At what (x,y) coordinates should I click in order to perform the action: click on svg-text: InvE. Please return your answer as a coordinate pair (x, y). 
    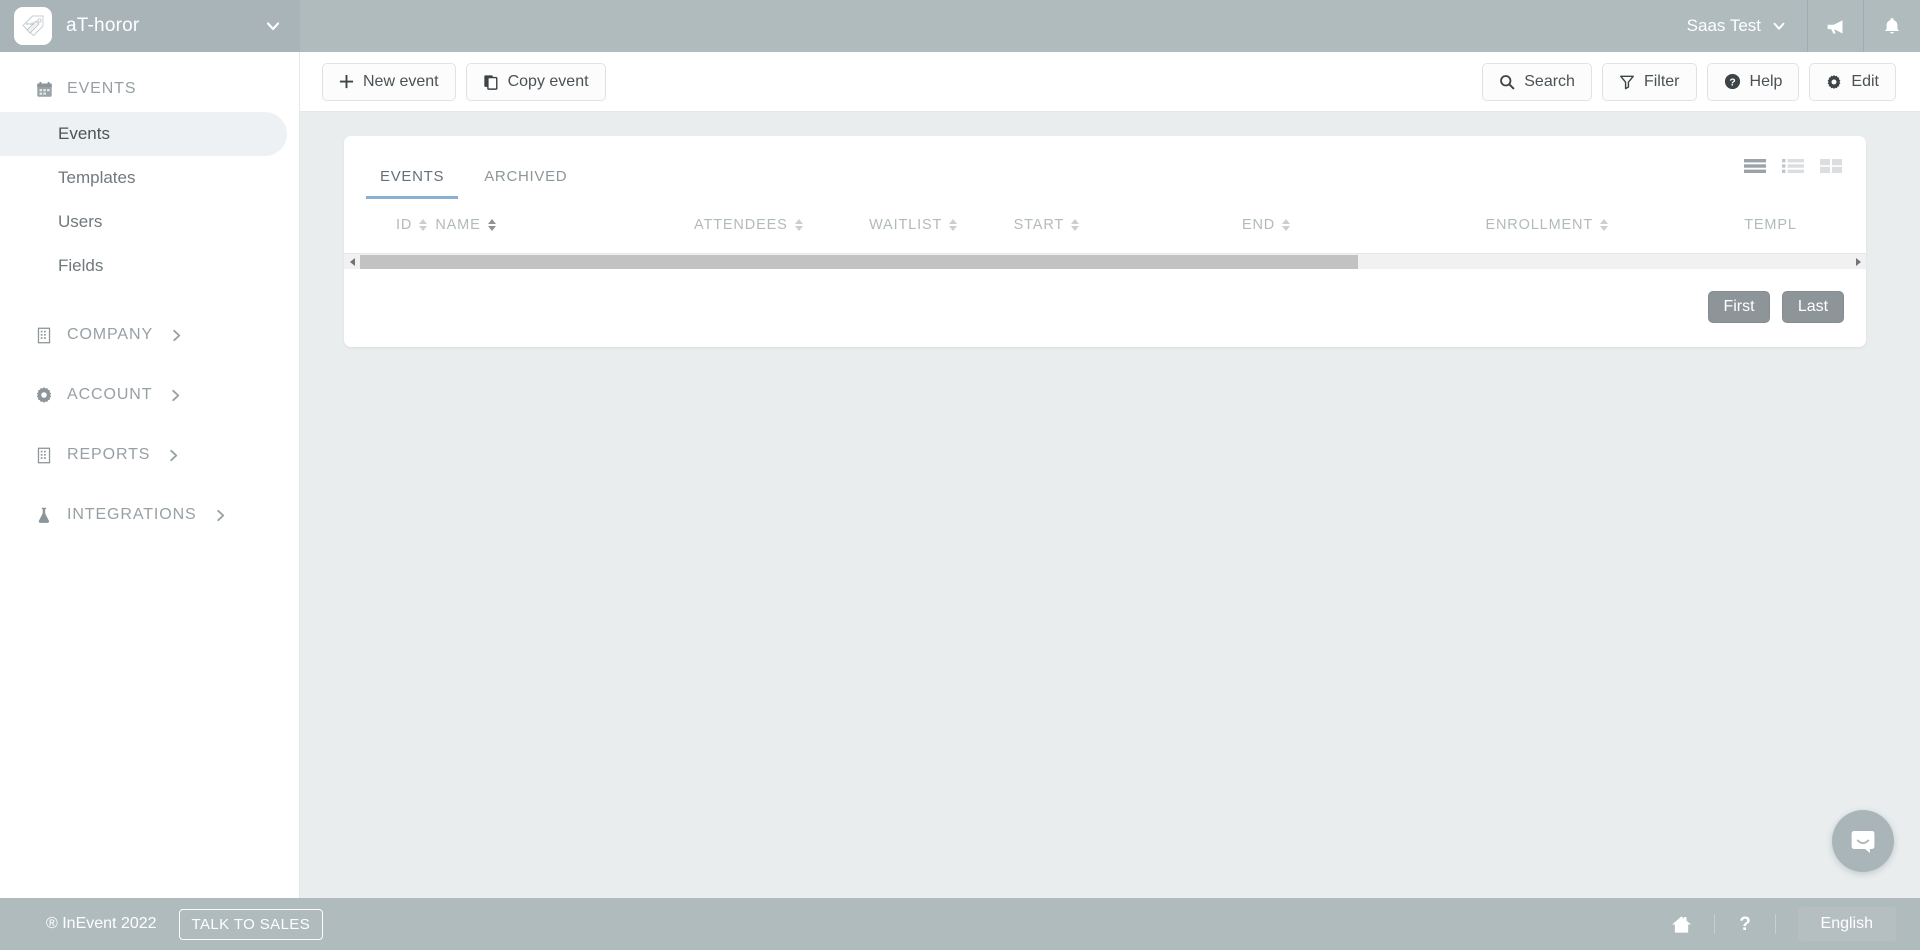
    Looking at the image, I should click on (30, 23).